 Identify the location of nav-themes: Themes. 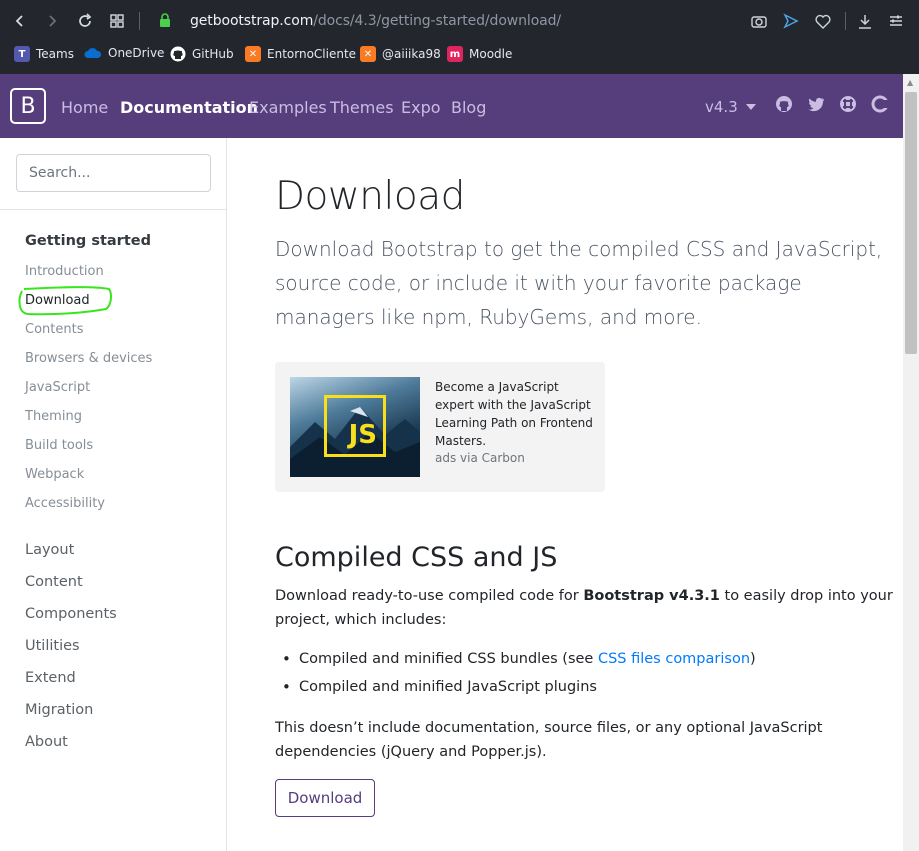
(362, 107).